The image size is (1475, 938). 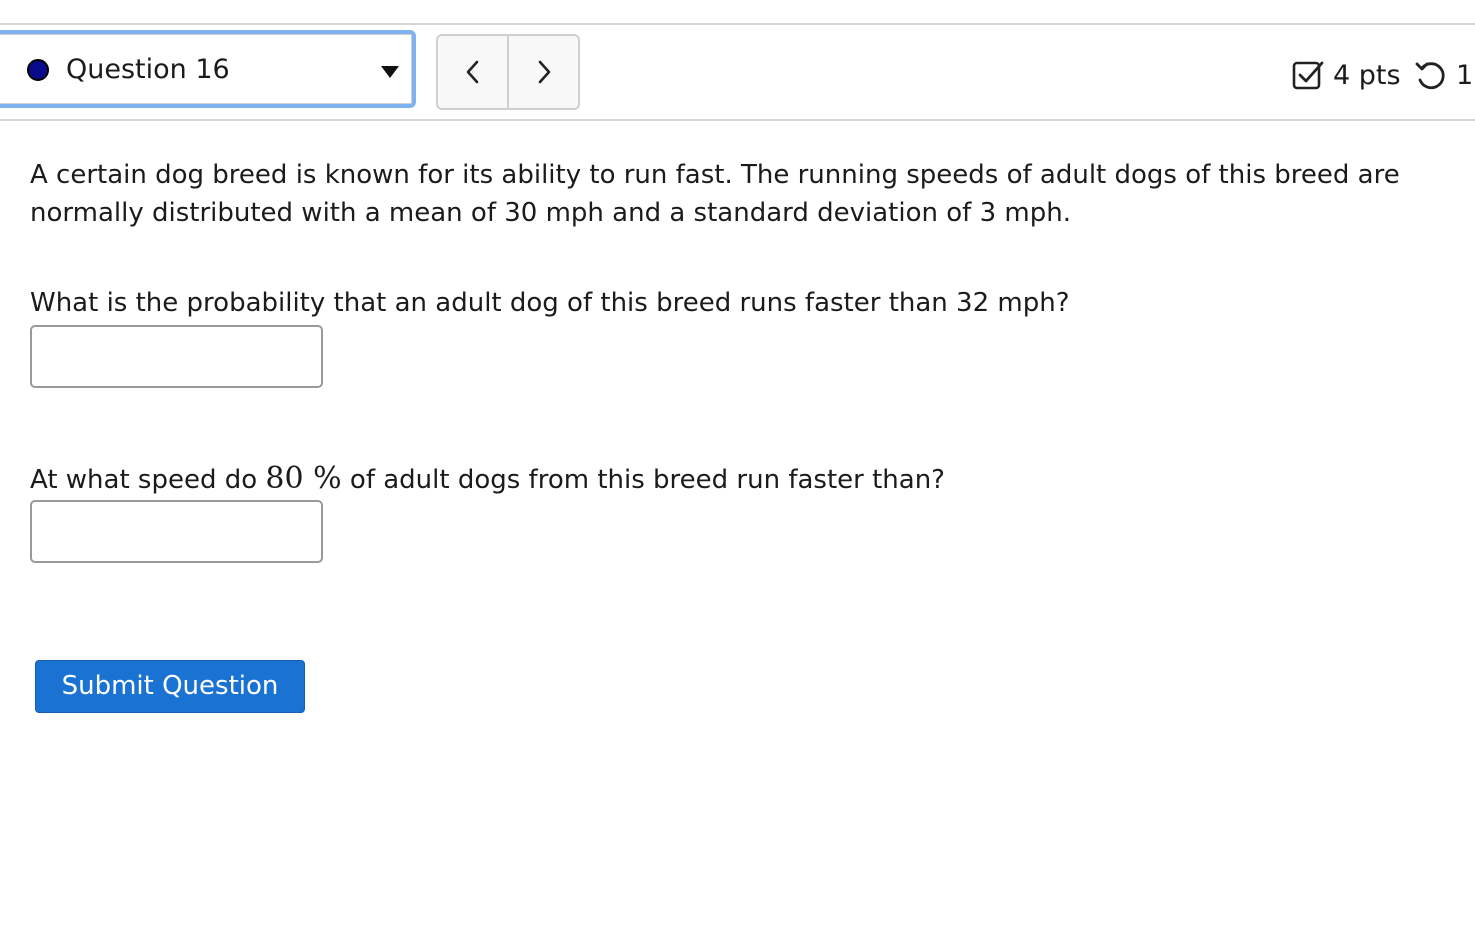 I want to click on retry-icon, so click(x=1430, y=76).